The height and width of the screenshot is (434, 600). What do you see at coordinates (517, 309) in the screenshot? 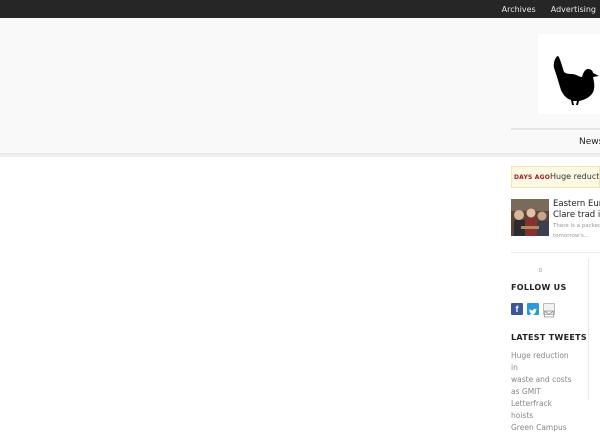
I see `facebook-icon: f` at bounding box center [517, 309].